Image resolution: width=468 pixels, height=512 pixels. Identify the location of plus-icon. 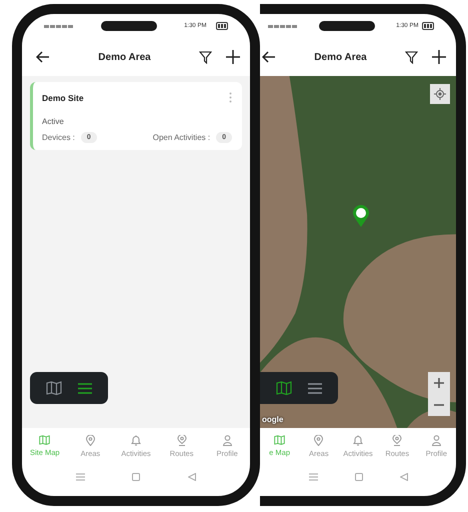
(439, 383).